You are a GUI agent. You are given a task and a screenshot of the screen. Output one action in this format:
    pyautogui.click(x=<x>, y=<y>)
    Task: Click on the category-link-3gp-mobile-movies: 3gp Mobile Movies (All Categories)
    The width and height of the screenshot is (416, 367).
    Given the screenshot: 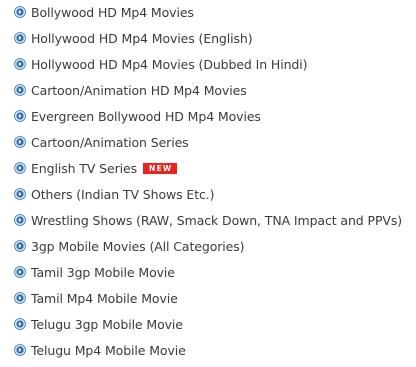 What is the action you would take?
    pyautogui.click(x=208, y=246)
    